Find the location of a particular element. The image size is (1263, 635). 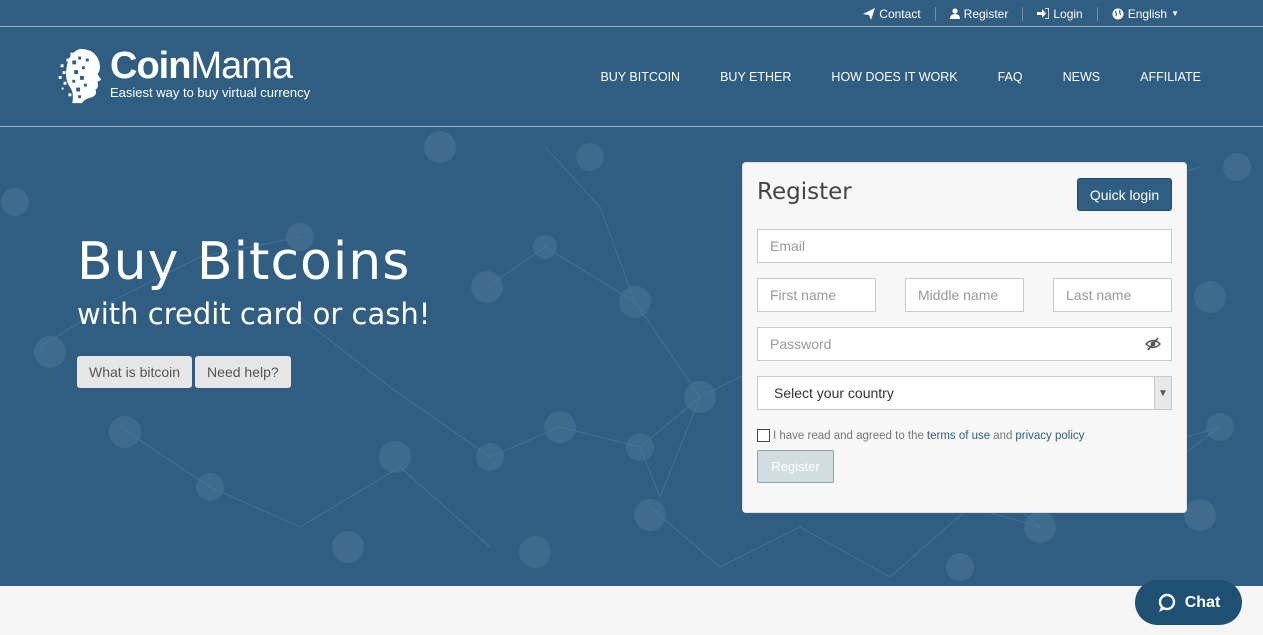

brand-name: CoinMama is located at coordinates (201, 66).